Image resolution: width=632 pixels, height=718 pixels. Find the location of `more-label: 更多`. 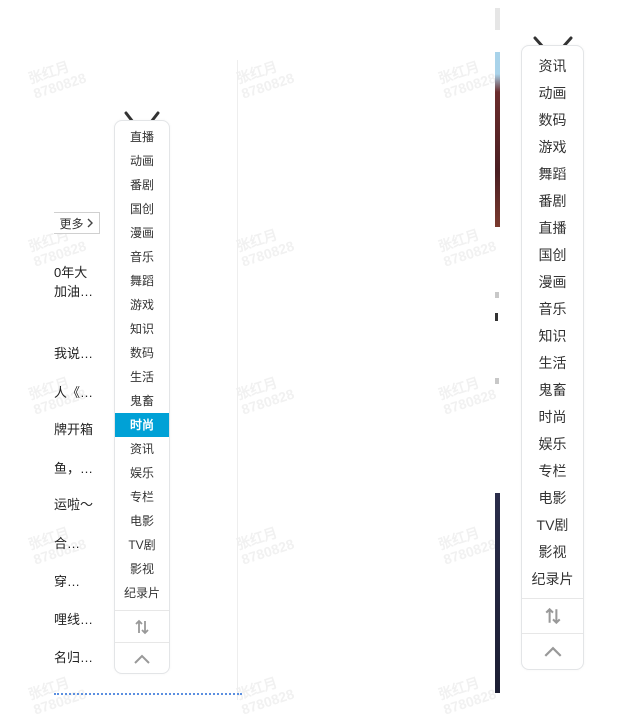

more-label: 更多 is located at coordinates (71, 223).